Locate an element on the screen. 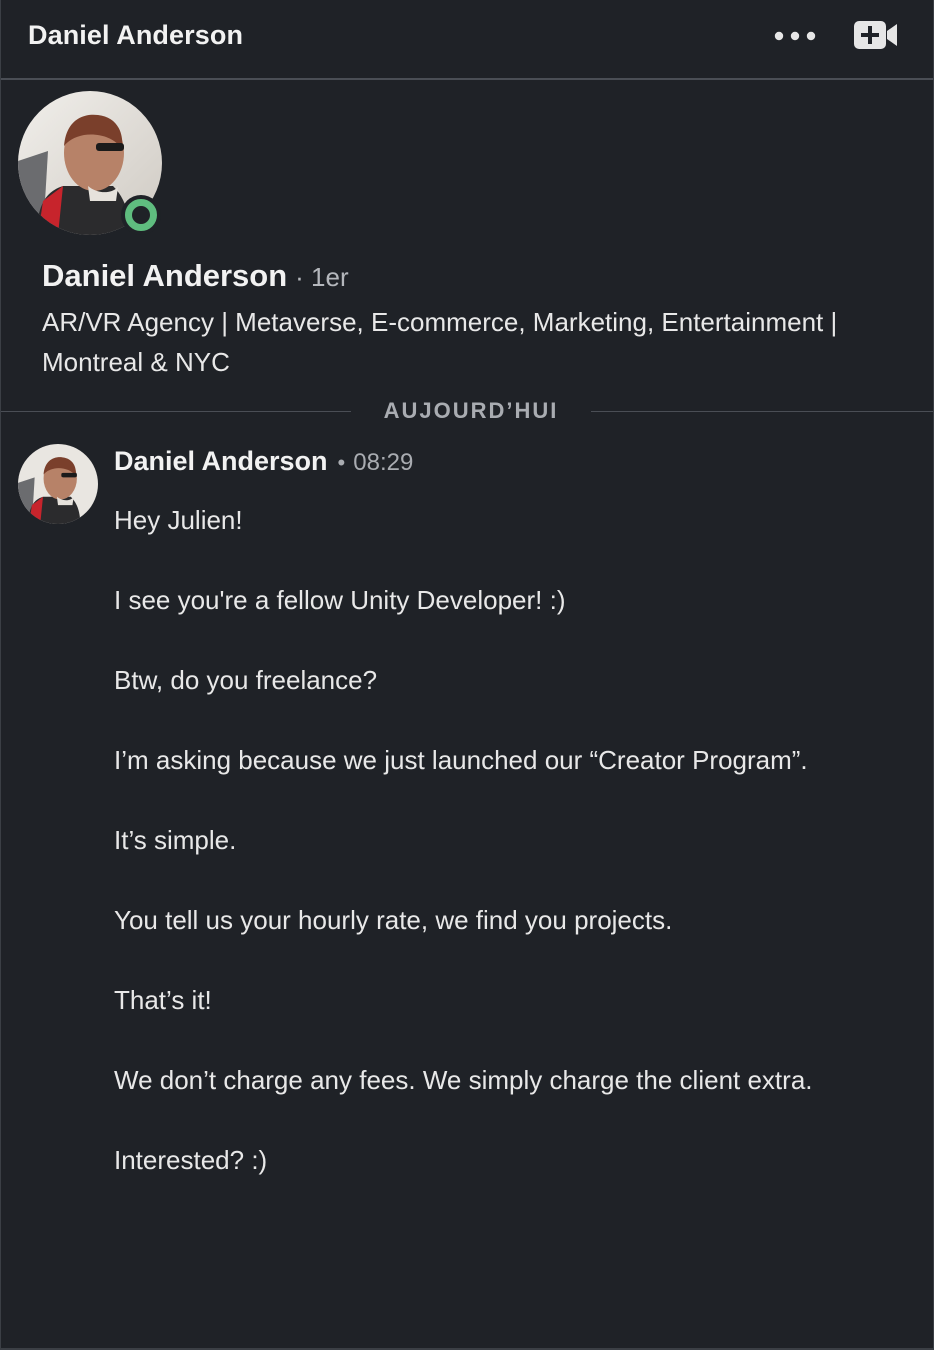  message-sender-avatar is located at coordinates (58, 484).